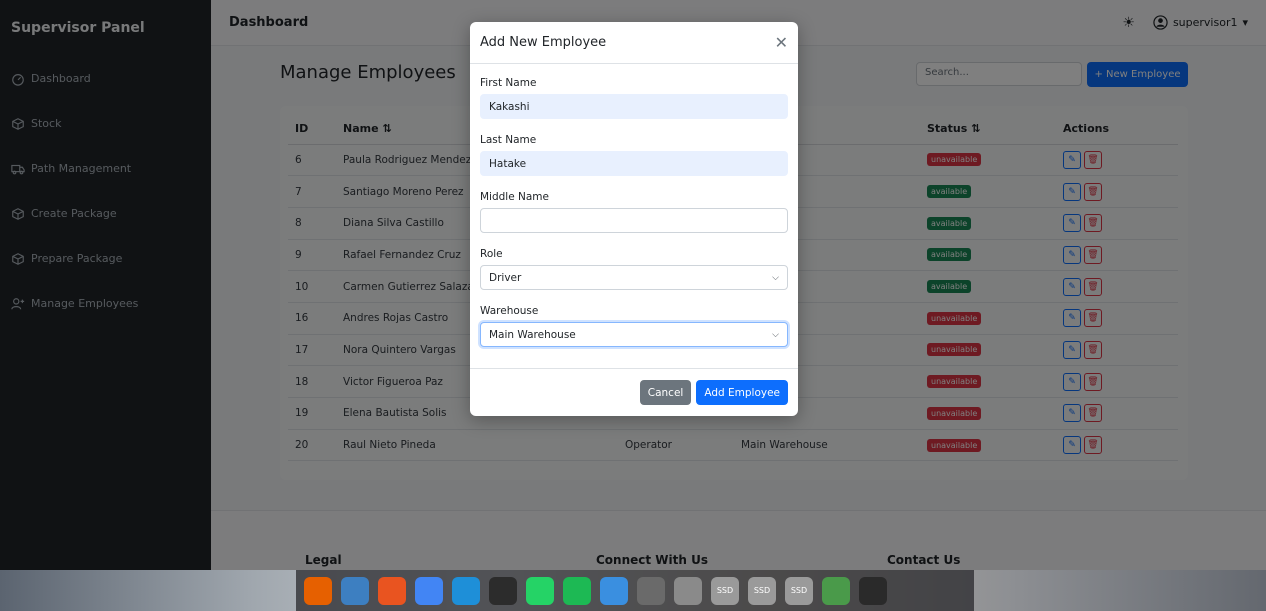 The width and height of the screenshot is (1266, 611). Describe the element at coordinates (355, 590) in the screenshot. I see `files-icon` at that location.